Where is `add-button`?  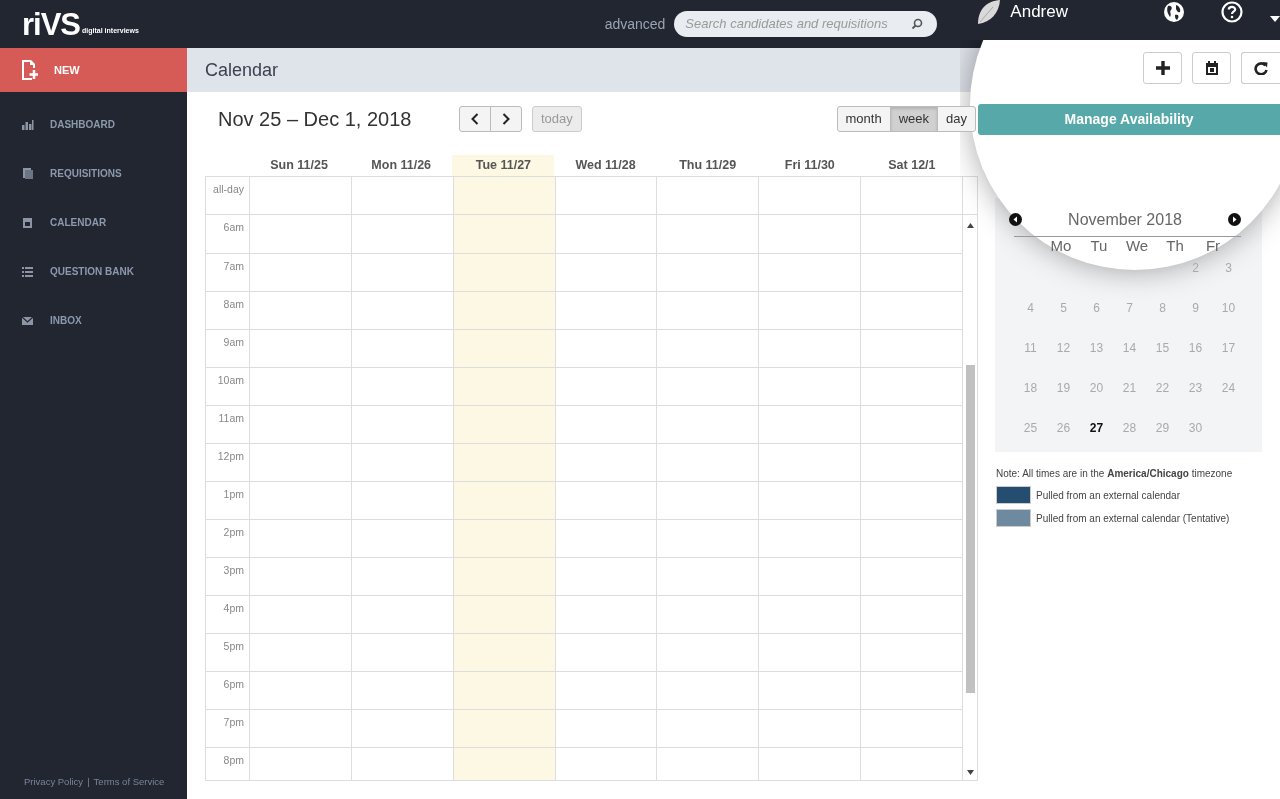 add-button is located at coordinates (1162, 68).